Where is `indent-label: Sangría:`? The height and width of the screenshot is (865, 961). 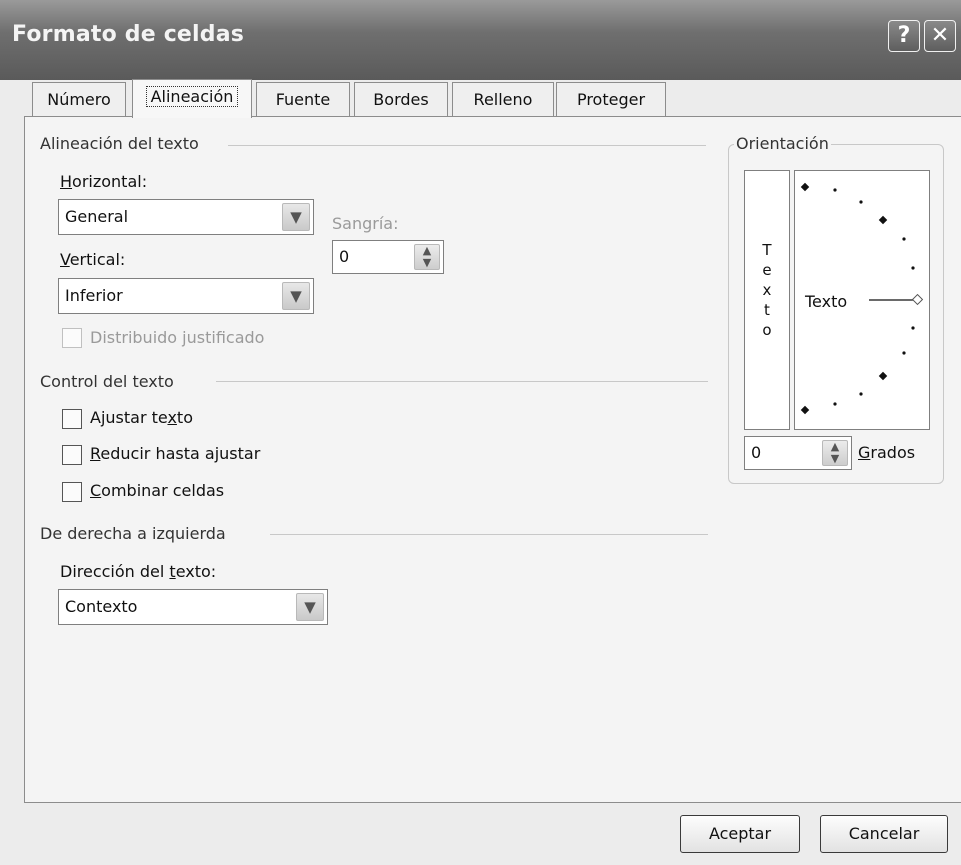
indent-label: Sangría: is located at coordinates (365, 223).